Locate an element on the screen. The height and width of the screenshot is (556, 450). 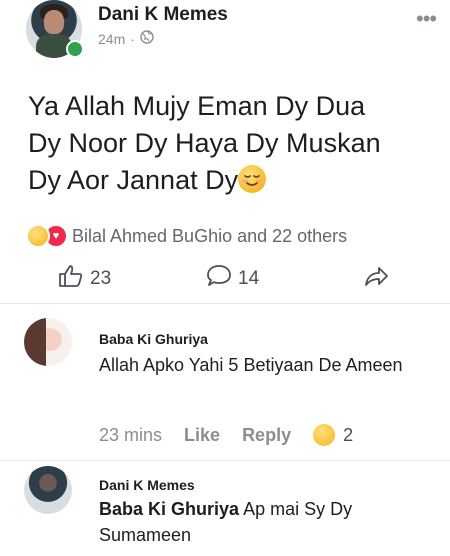
post-time: 24m is located at coordinates (111, 39).